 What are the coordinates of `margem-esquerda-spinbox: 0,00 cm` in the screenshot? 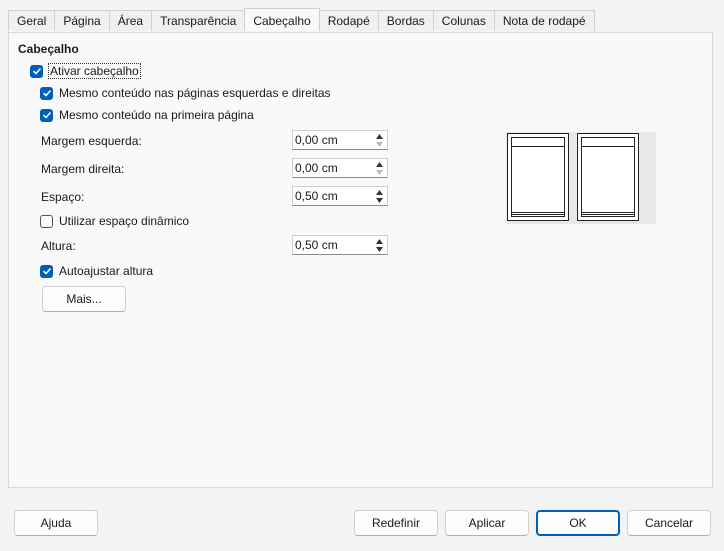 It's located at (340, 140).